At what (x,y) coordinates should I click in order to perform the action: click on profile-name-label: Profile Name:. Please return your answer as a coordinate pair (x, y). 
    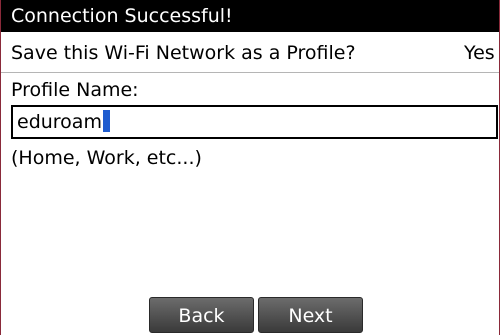
    Looking at the image, I should click on (75, 90).